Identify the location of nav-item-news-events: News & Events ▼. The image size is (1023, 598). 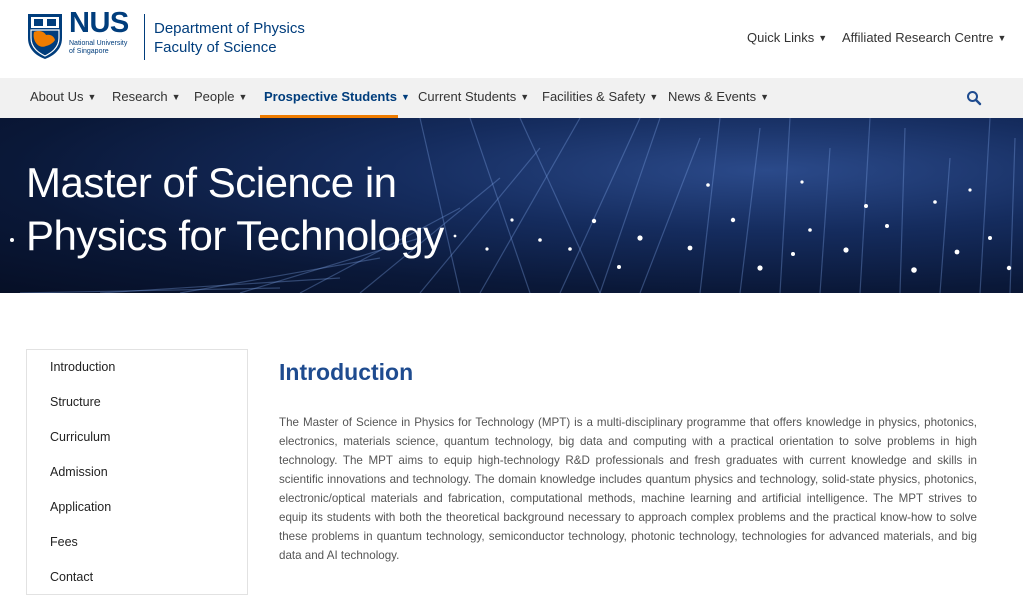
(718, 98).